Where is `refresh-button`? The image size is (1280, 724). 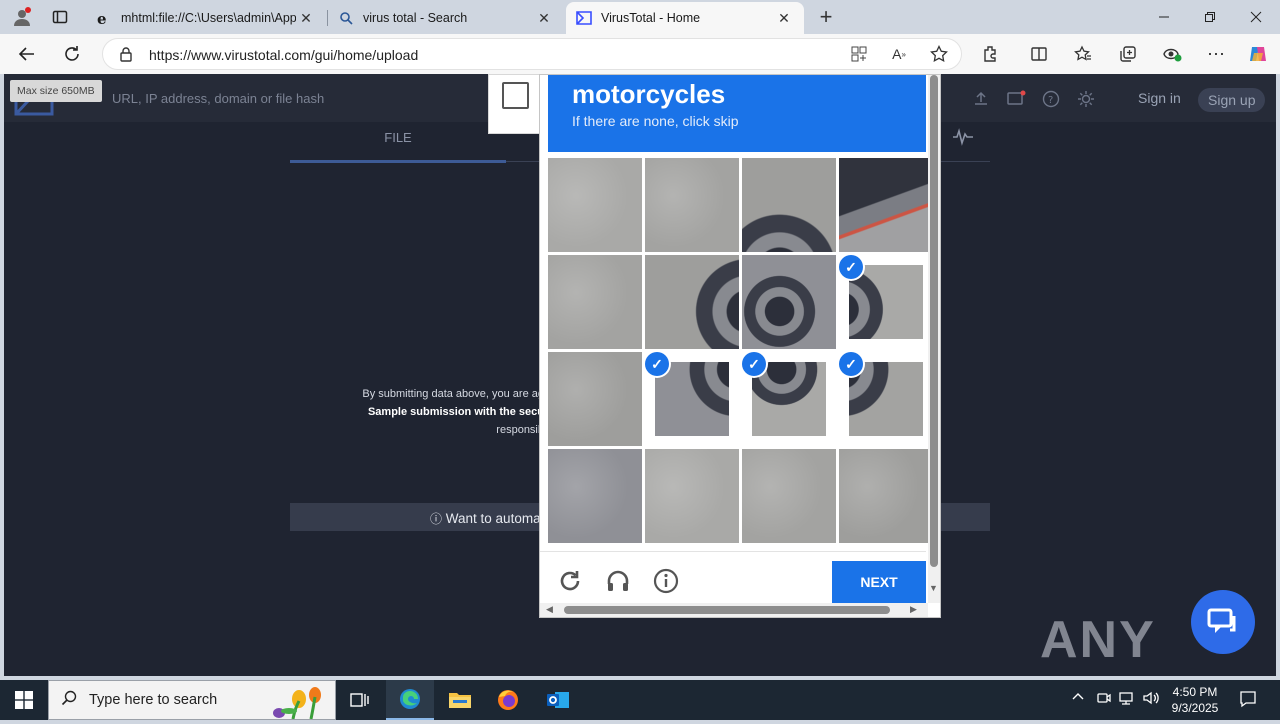
refresh-button is located at coordinates (72, 54).